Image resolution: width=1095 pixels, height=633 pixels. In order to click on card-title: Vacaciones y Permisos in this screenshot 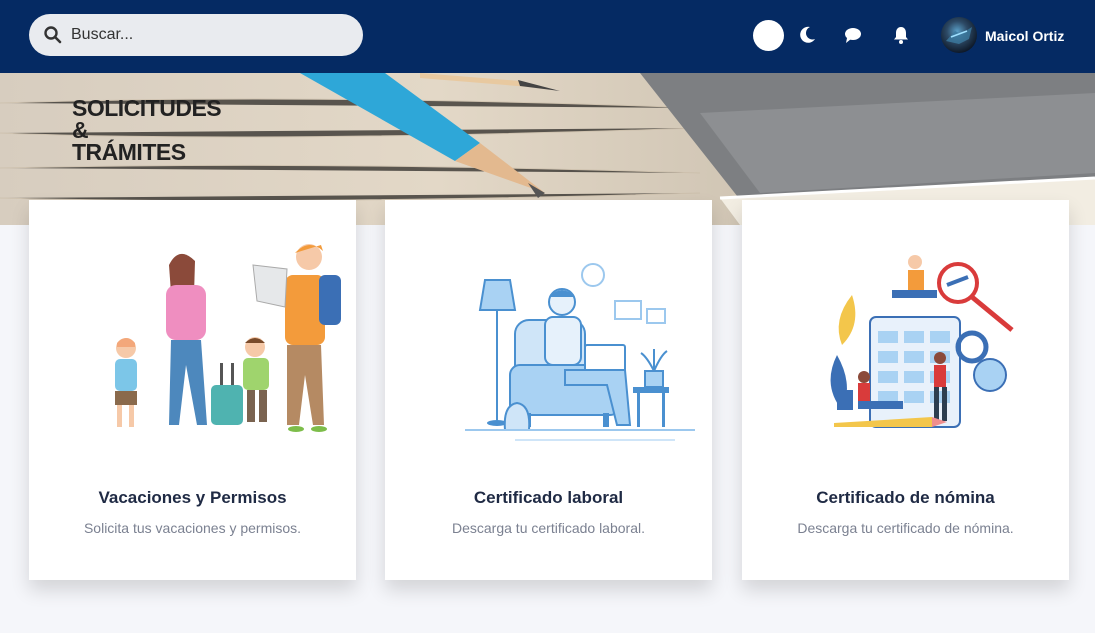, I will do `click(192, 497)`.